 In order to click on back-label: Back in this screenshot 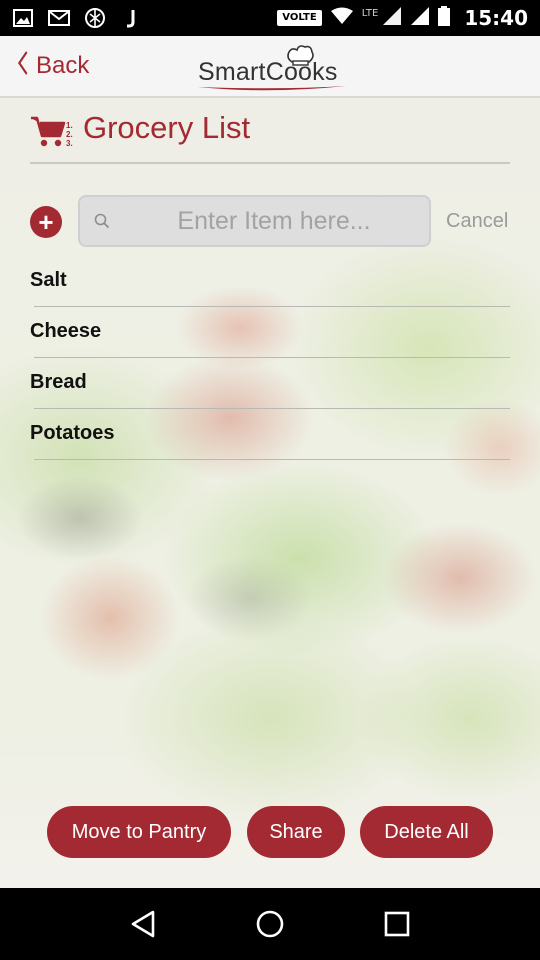, I will do `click(63, 65)`.